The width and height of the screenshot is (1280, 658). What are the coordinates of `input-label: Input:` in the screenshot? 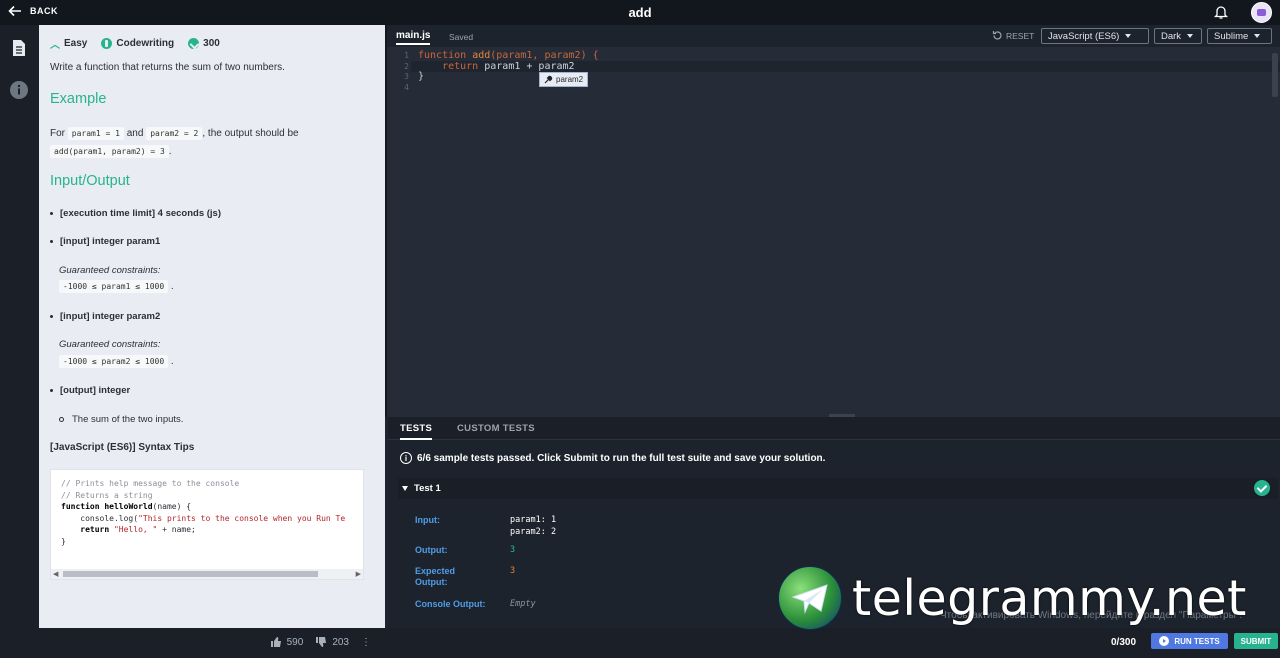 It's located at (427, 520).